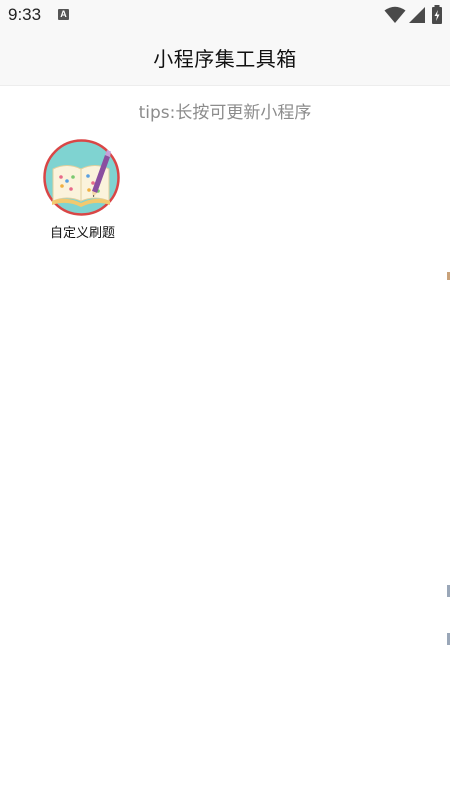 The height and width of the screenshot is (800, 450). What do you see at coordinates (82, 233) in the screenshot?
I see `mini-program-label: 自定义刷题` at bounding box center [82, 233].